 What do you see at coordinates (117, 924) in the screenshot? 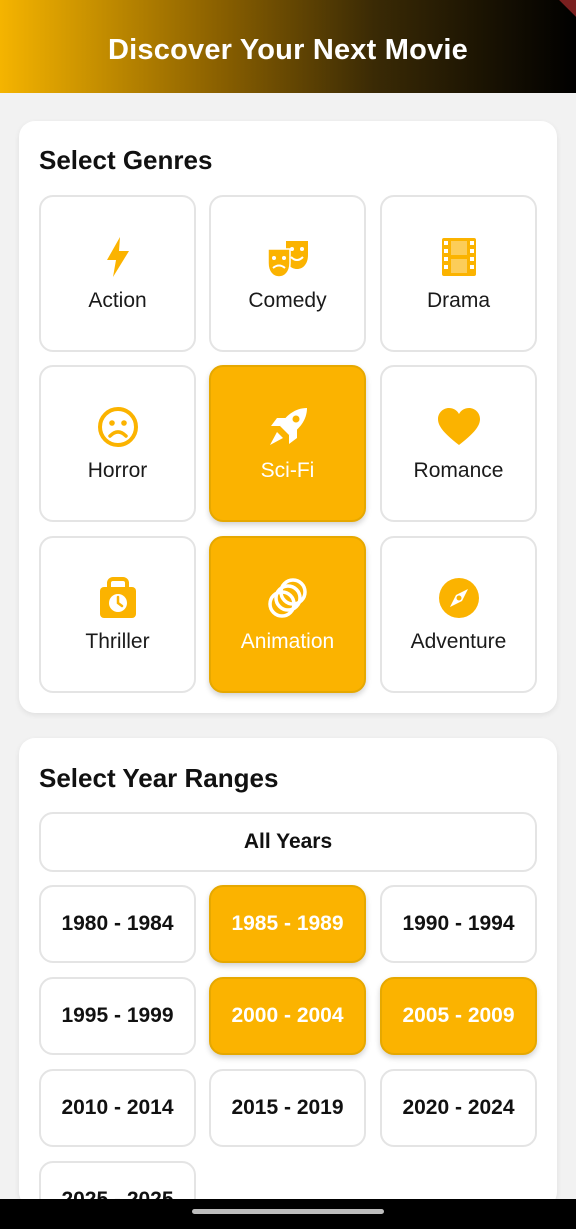
I see `year-range-1980-1984: 1980 - 1984` at bounding box center [117, 924].